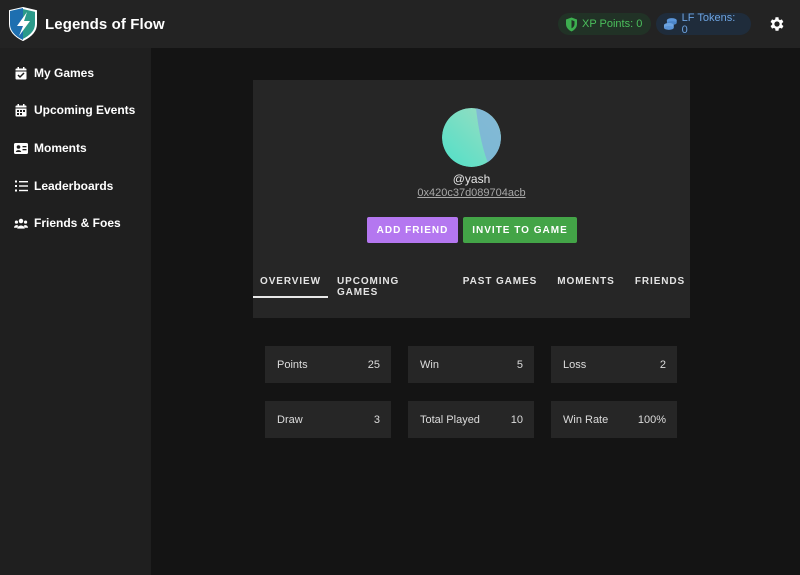  What do you see at coordinates (614, 419) in the screenshot?
I see `stat-win-rate: Win Rate 100%` at bounding box center [614, 419].